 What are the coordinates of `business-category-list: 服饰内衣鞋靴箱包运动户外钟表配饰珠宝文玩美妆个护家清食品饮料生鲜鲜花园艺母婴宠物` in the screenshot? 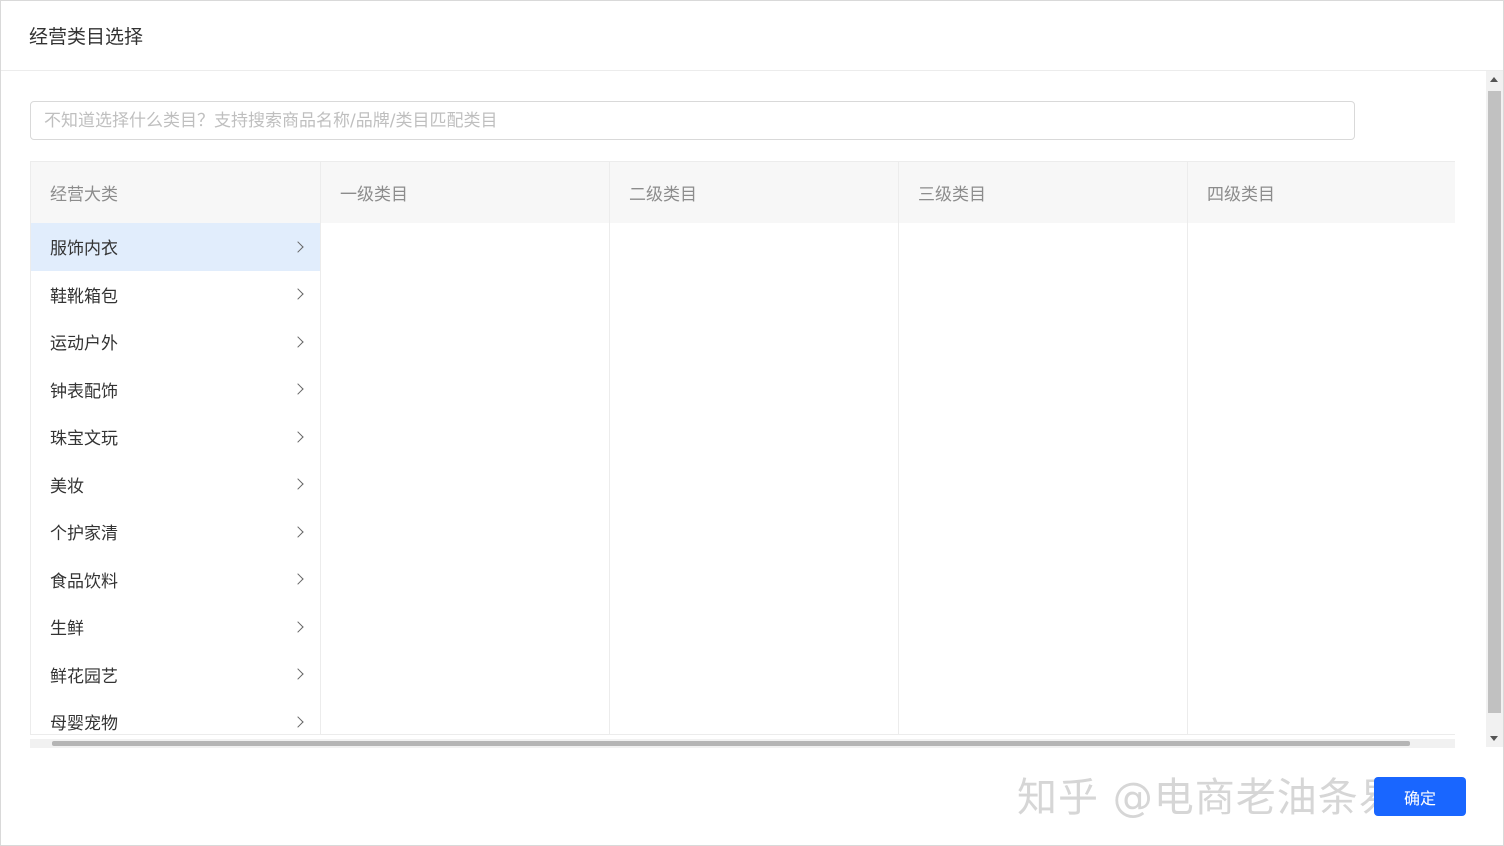 It's located at (175, 479).